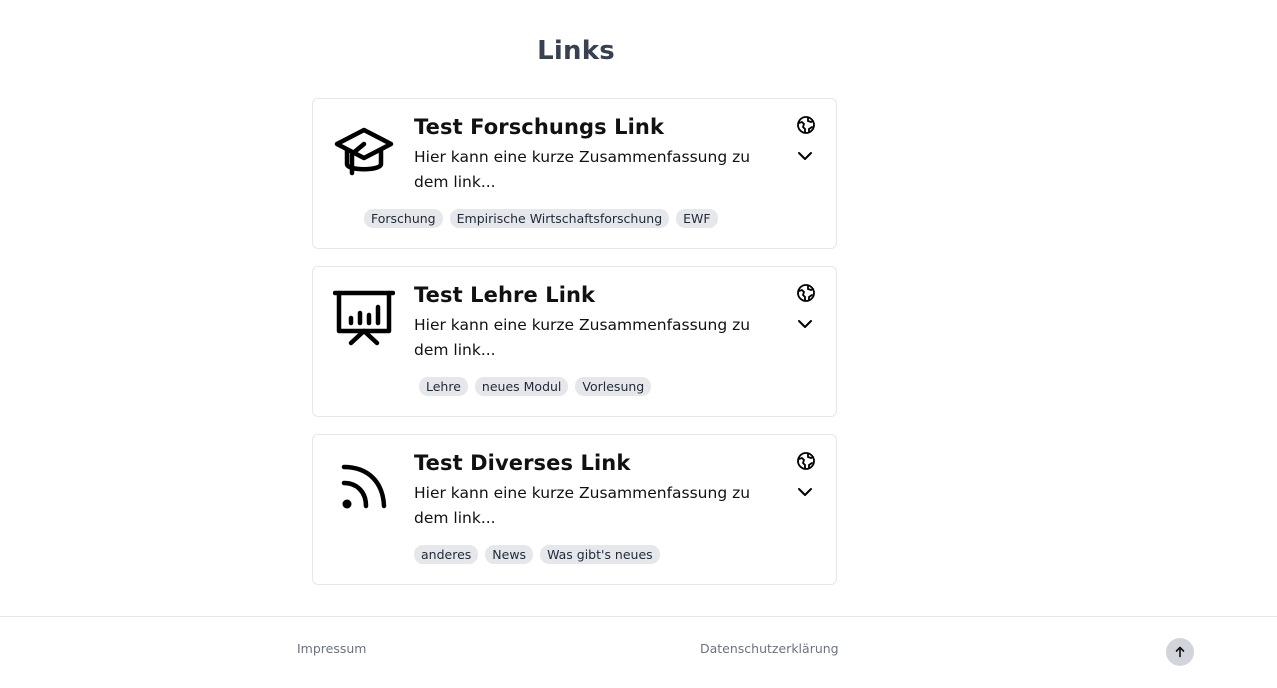 The height and width of the screenshot is (688, 1277). I want to click on tag: Vorlesung, so click(613, 386).